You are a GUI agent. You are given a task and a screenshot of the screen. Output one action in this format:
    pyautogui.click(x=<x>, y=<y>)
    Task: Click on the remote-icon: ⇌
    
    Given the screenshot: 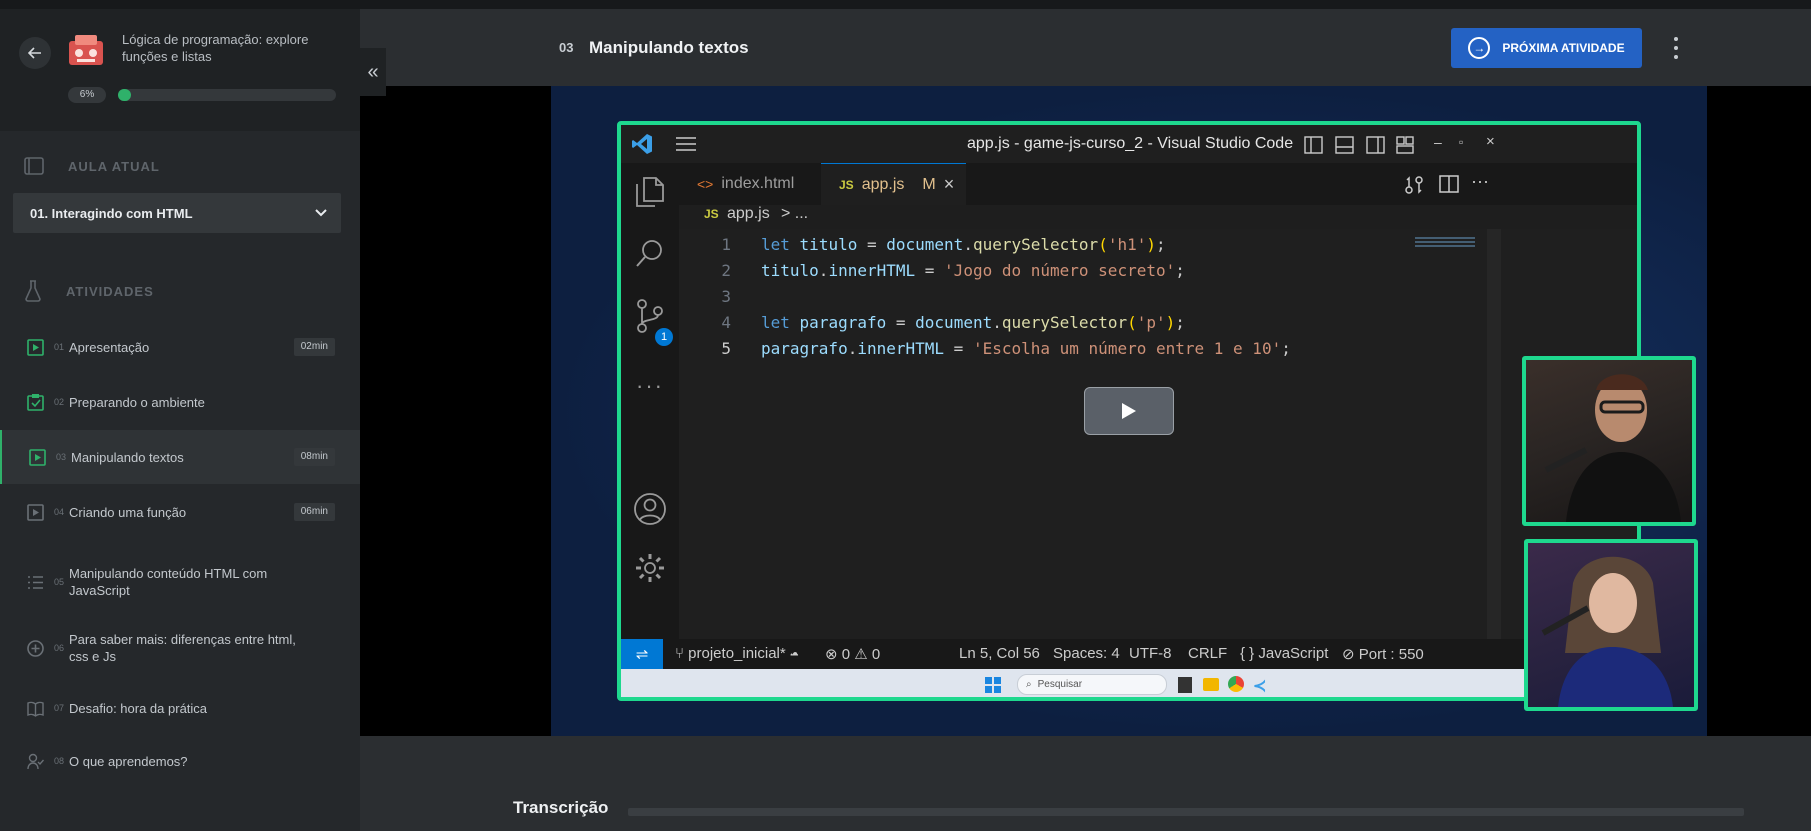 What is the action you would take?
    pyautogui.click(x=642, y=654)
    